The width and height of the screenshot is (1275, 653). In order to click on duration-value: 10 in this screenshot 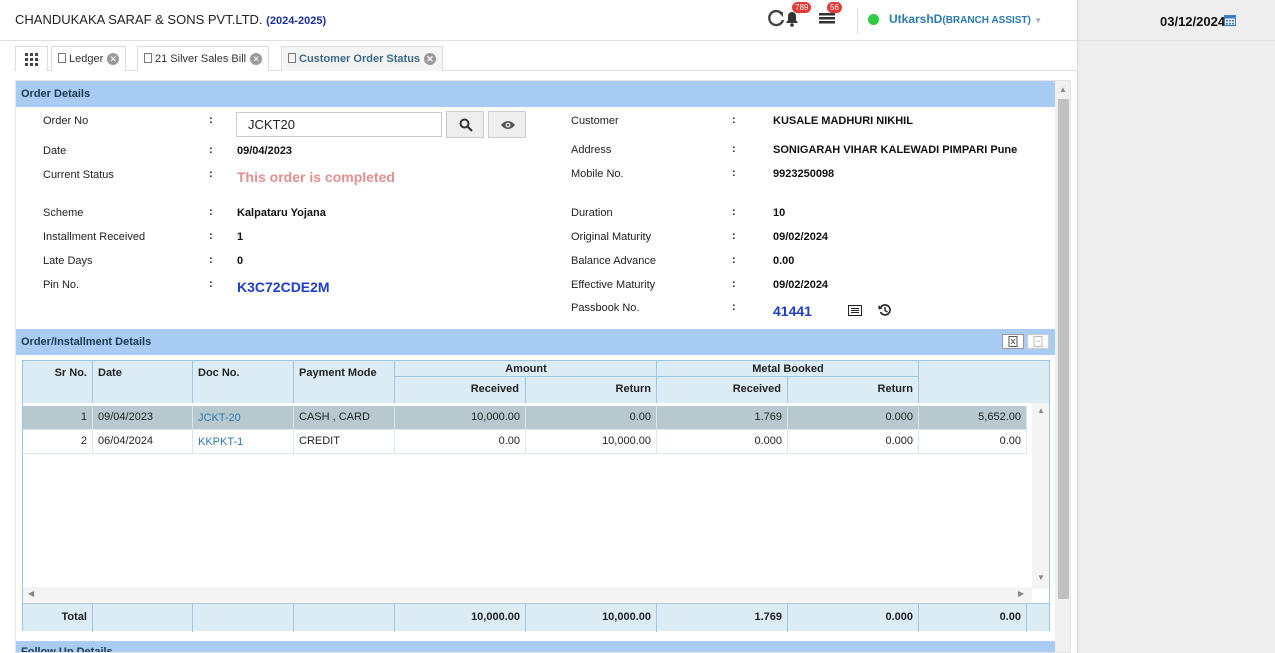, I will do `click(779, 213)`.